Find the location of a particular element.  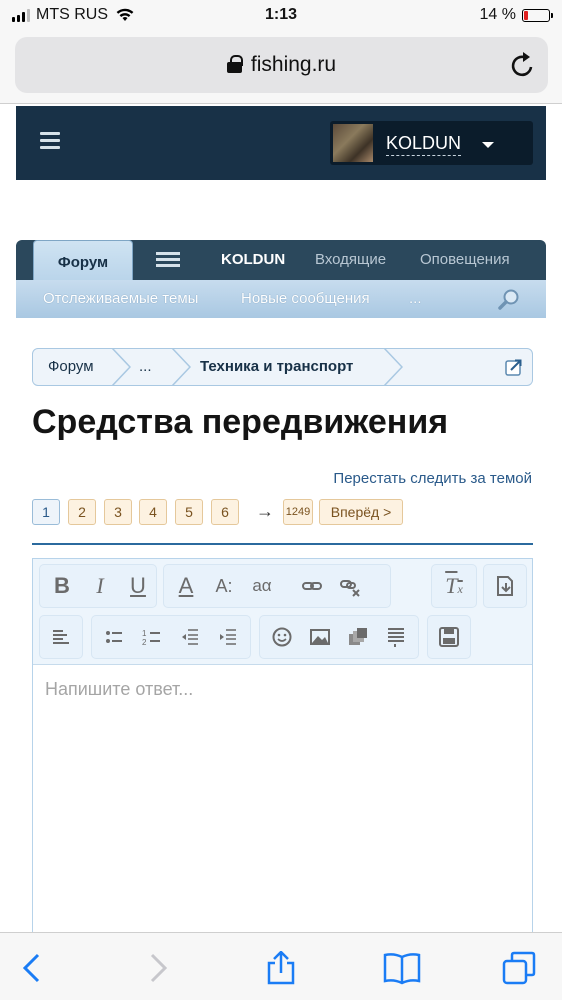

share-icon is located at coordinates (281, 968).